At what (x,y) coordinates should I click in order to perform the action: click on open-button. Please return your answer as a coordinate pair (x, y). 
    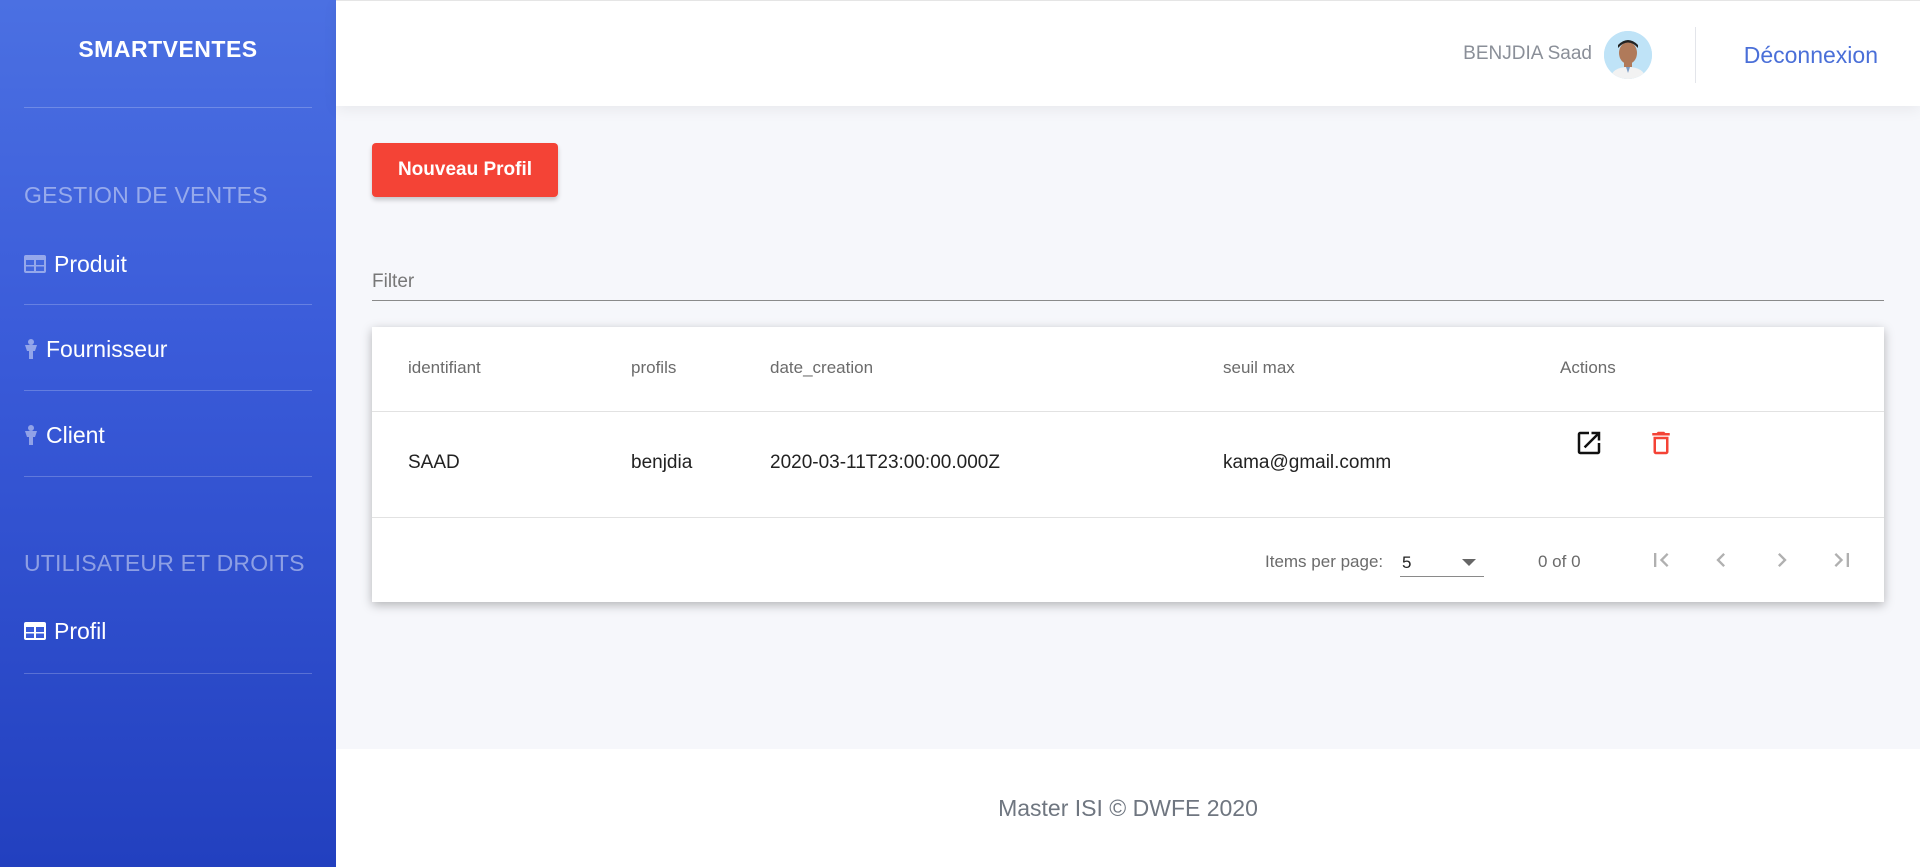
    Looking at the image, I should click on (1589, 445).